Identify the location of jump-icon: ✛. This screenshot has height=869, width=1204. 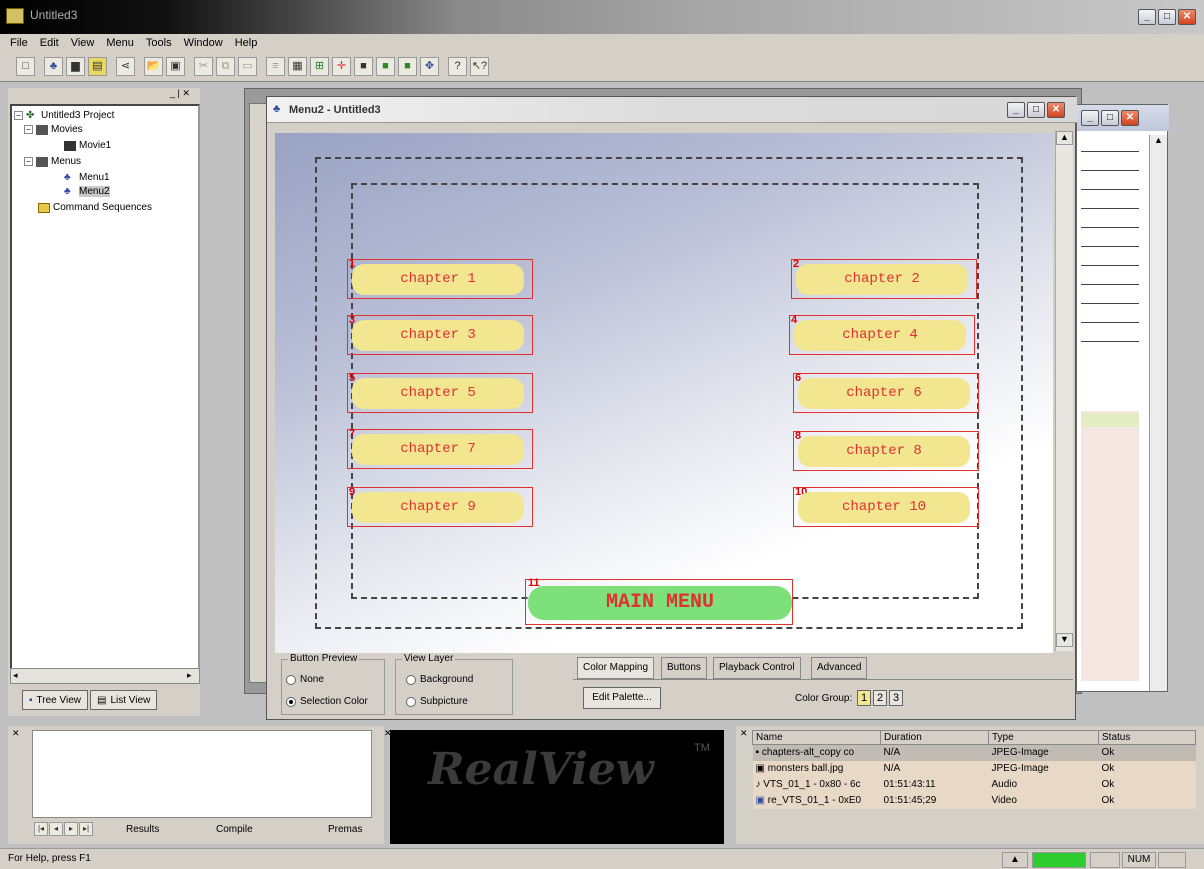
(341, 66).